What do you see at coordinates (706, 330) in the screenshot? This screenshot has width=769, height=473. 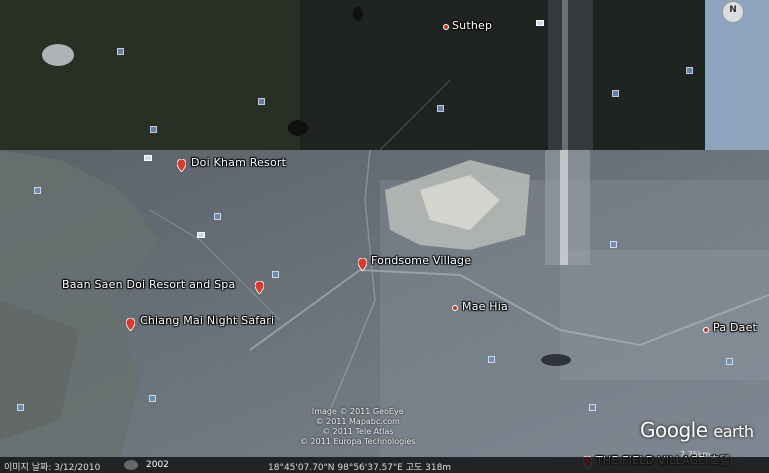 I see `place-marker-pa-daet` at bounding box center [706, 330].